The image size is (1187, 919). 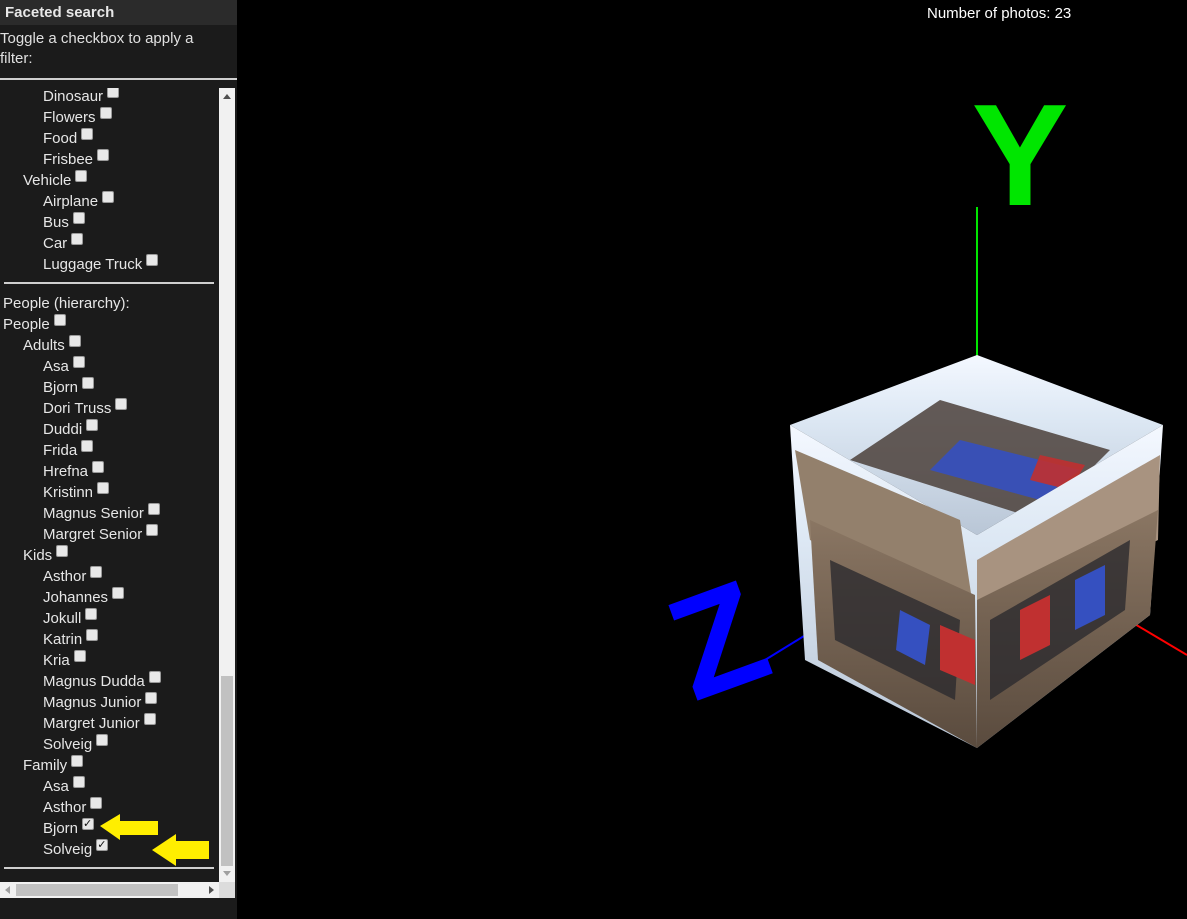 What do you see at coordinates (211, 890) in the screenshot?
I see `scroll-right-arrow-icon` at bounding box center [211, 890].